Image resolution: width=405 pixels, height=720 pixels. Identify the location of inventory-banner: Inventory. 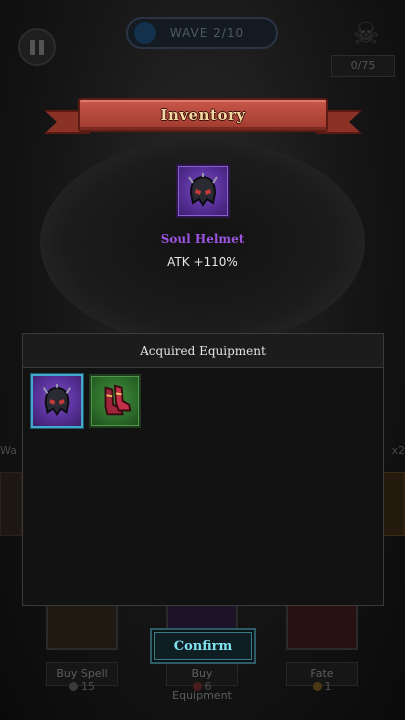
(203, 118).